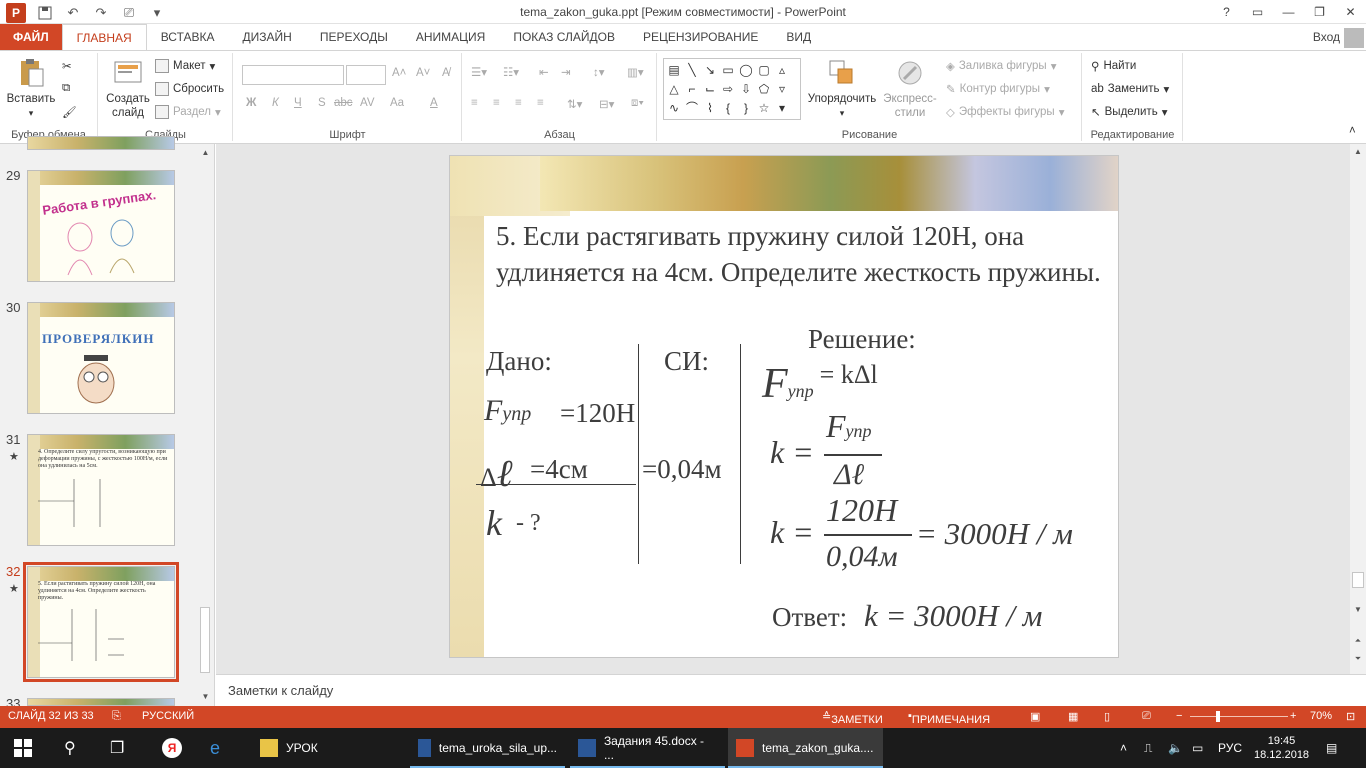 This screenshot has width=1366, height=768. I want to click on bullets-icon: ☰▾, so click(479, 72).